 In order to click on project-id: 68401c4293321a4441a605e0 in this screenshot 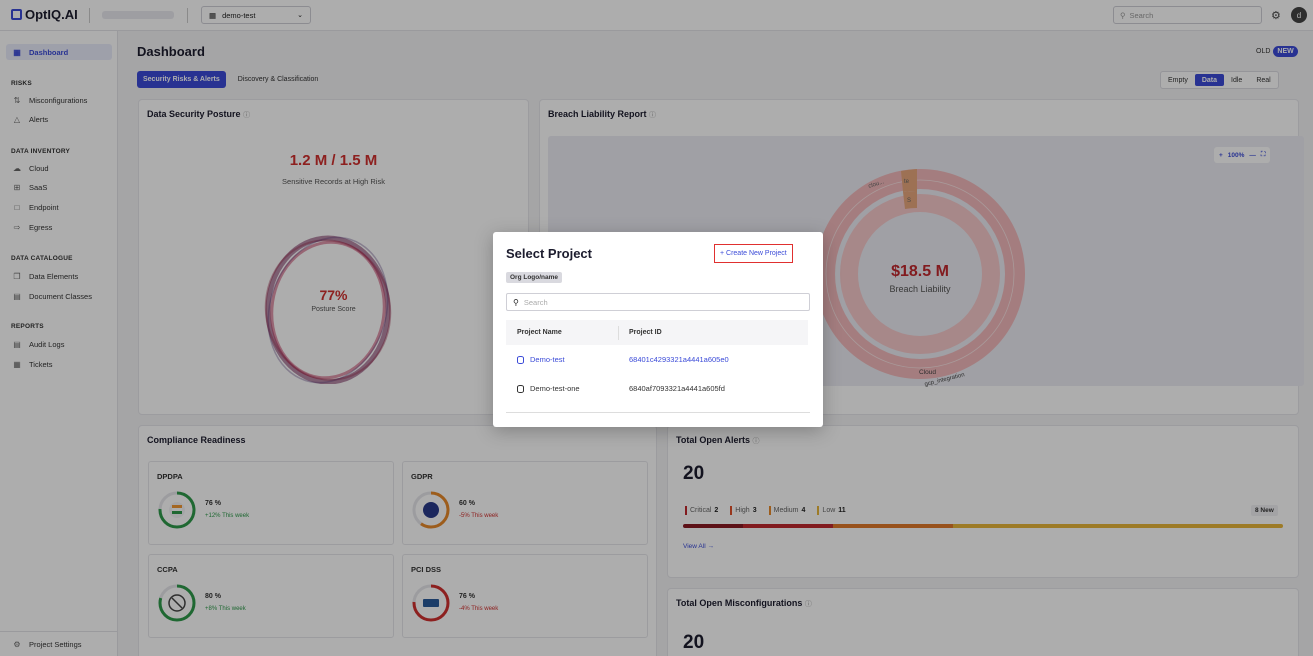, I will do `click(679, 359)`.